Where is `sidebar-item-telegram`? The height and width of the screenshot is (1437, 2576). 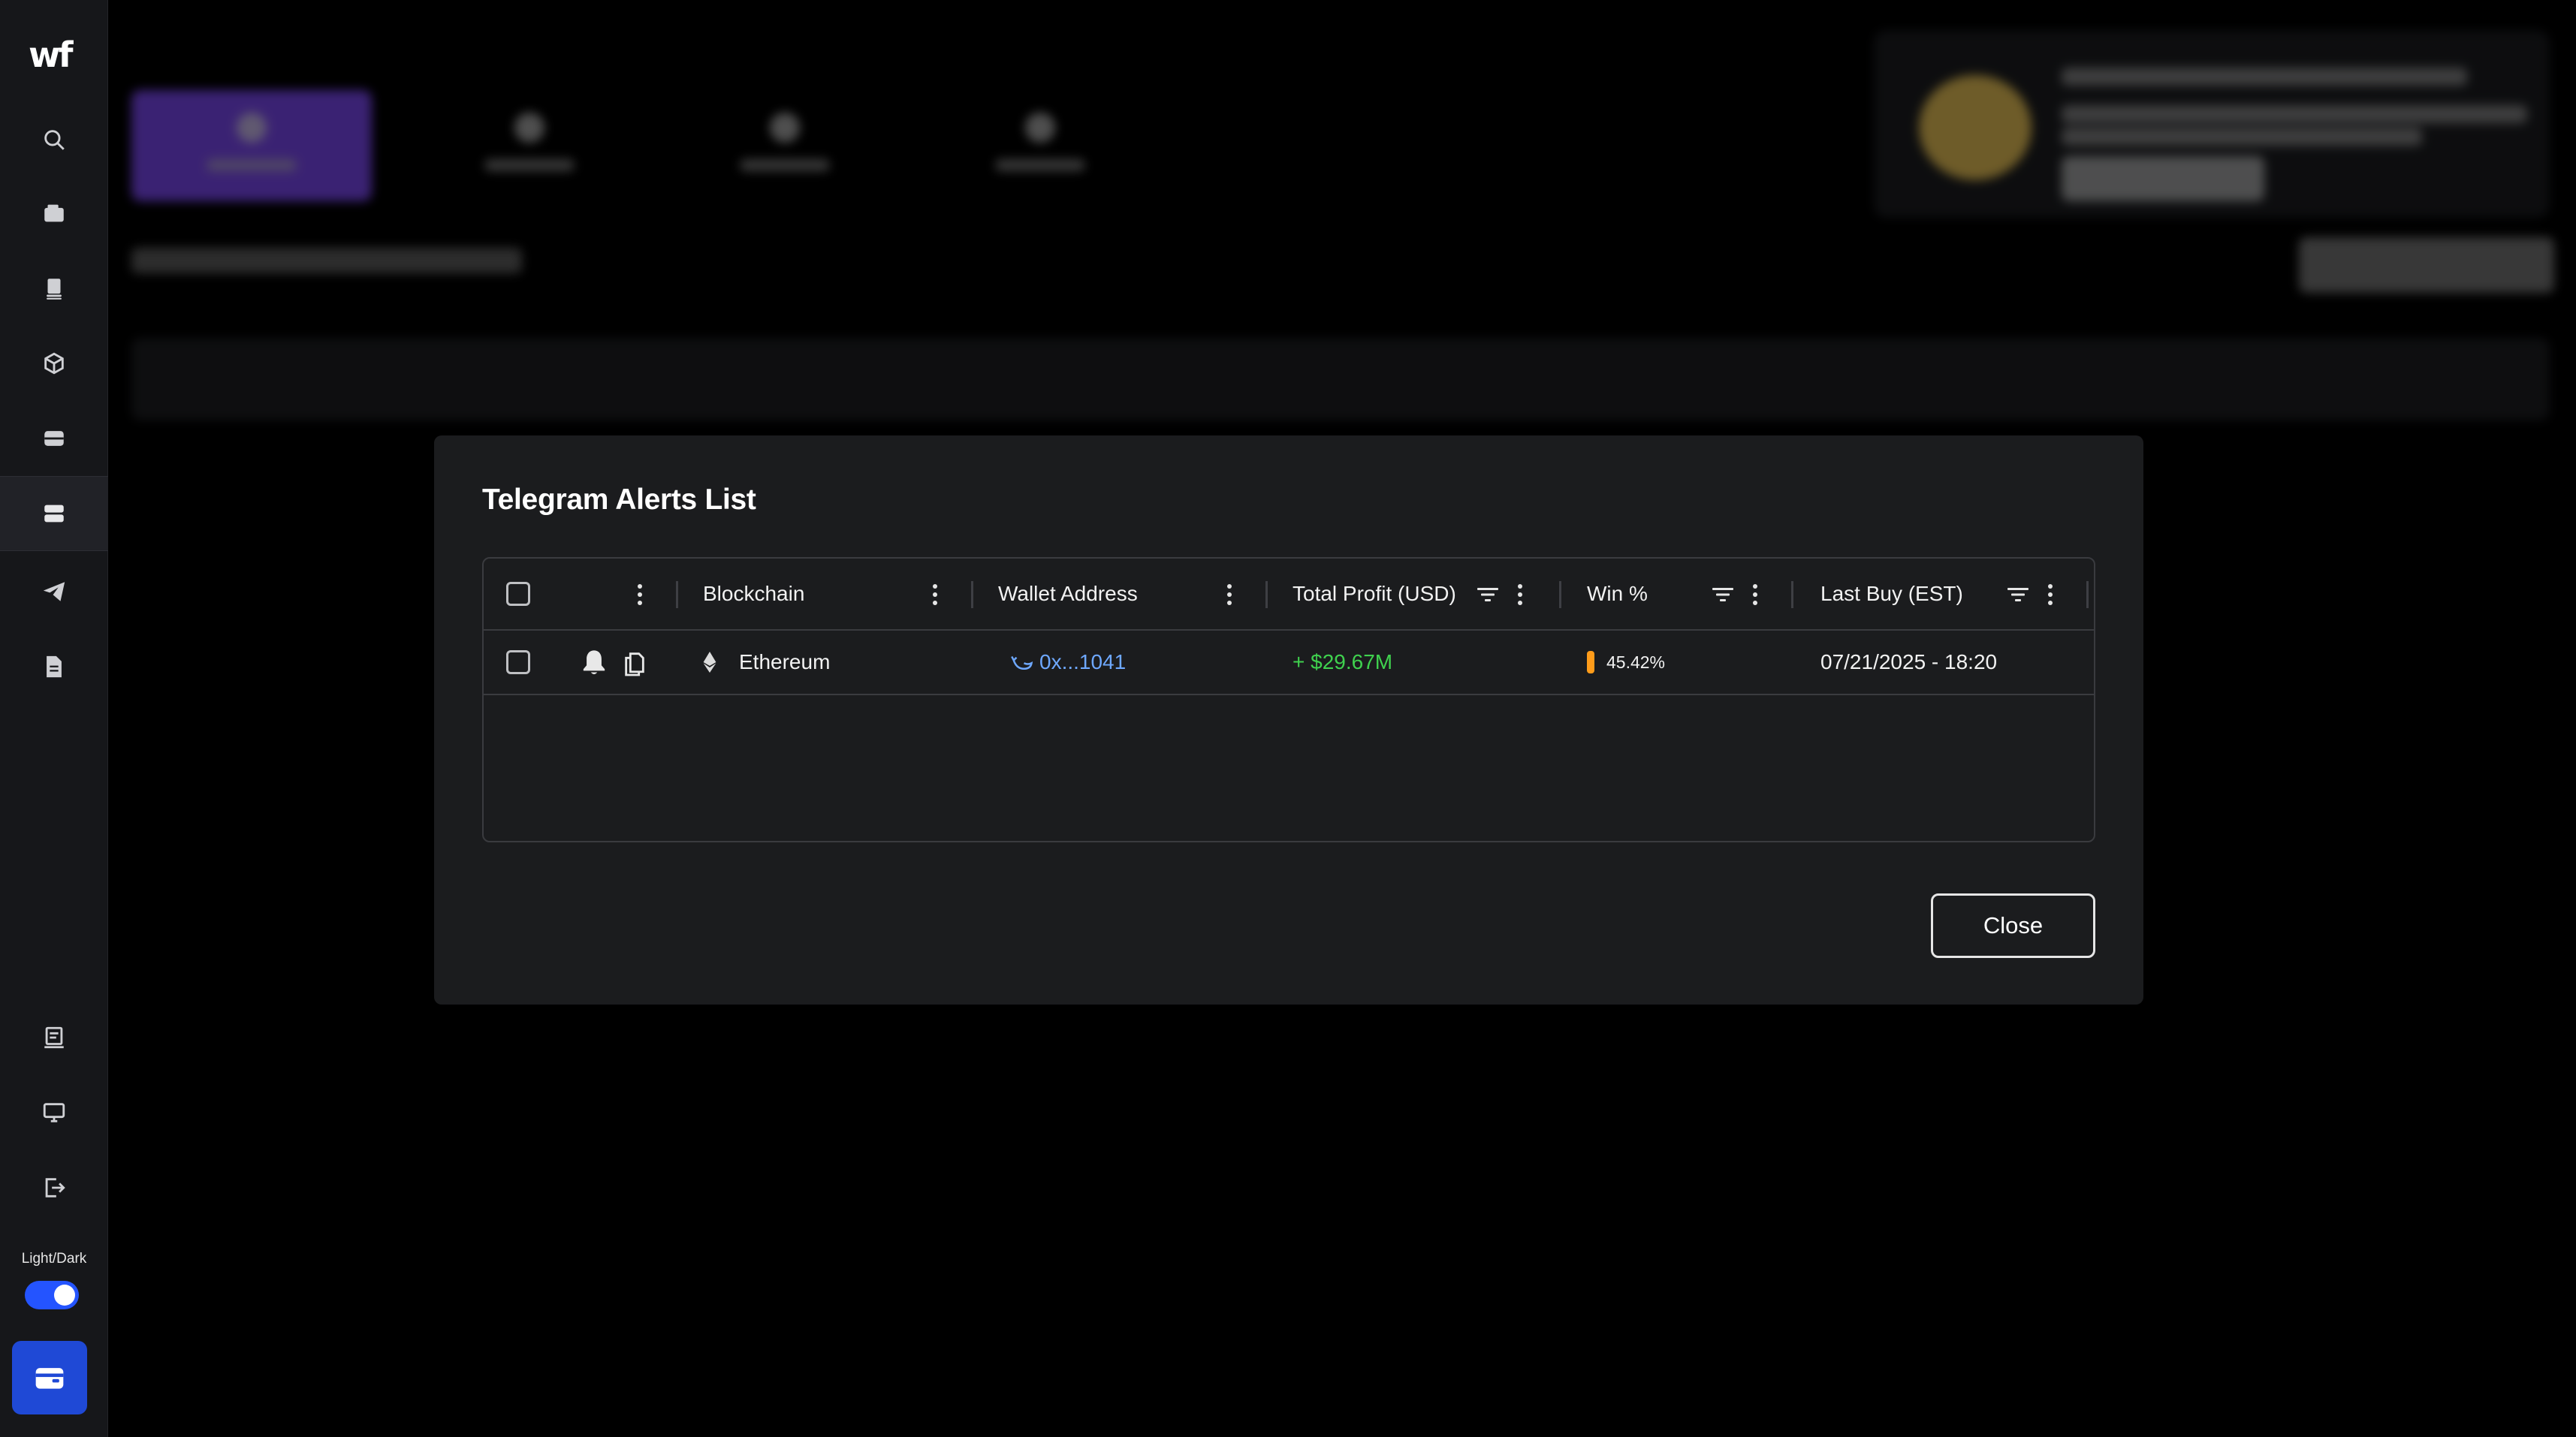 sidebar-item-telegram is located at coordinates (54, 591).